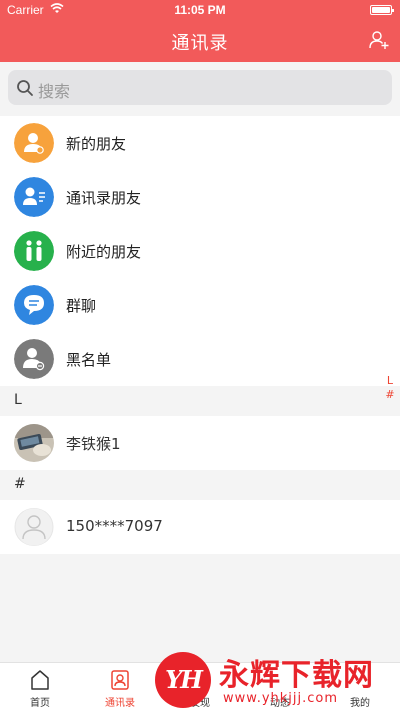 This screenshot has height=710, width=400. Describe the element at coordinates (34, 251) in the screenshot. I see `nearby-people-icon` at that location.